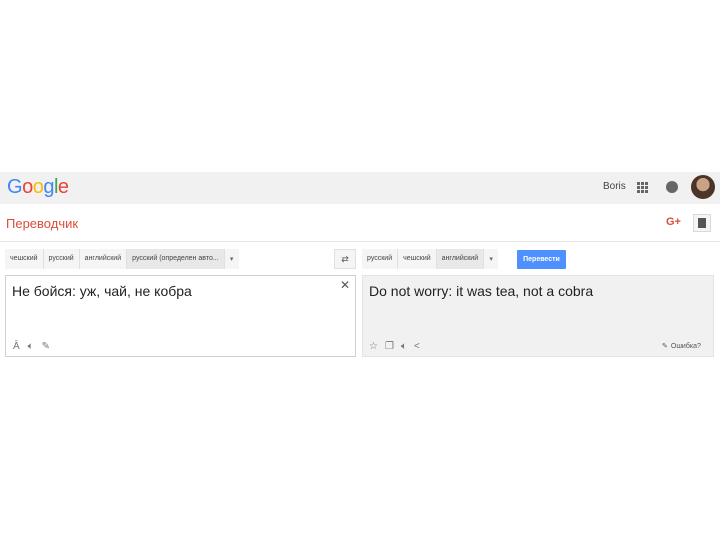 The image size is (720, 540). Describe the element at coordinates (360, 223) in the screenshot. I see `app-bar: Переводчик G+` at that location.